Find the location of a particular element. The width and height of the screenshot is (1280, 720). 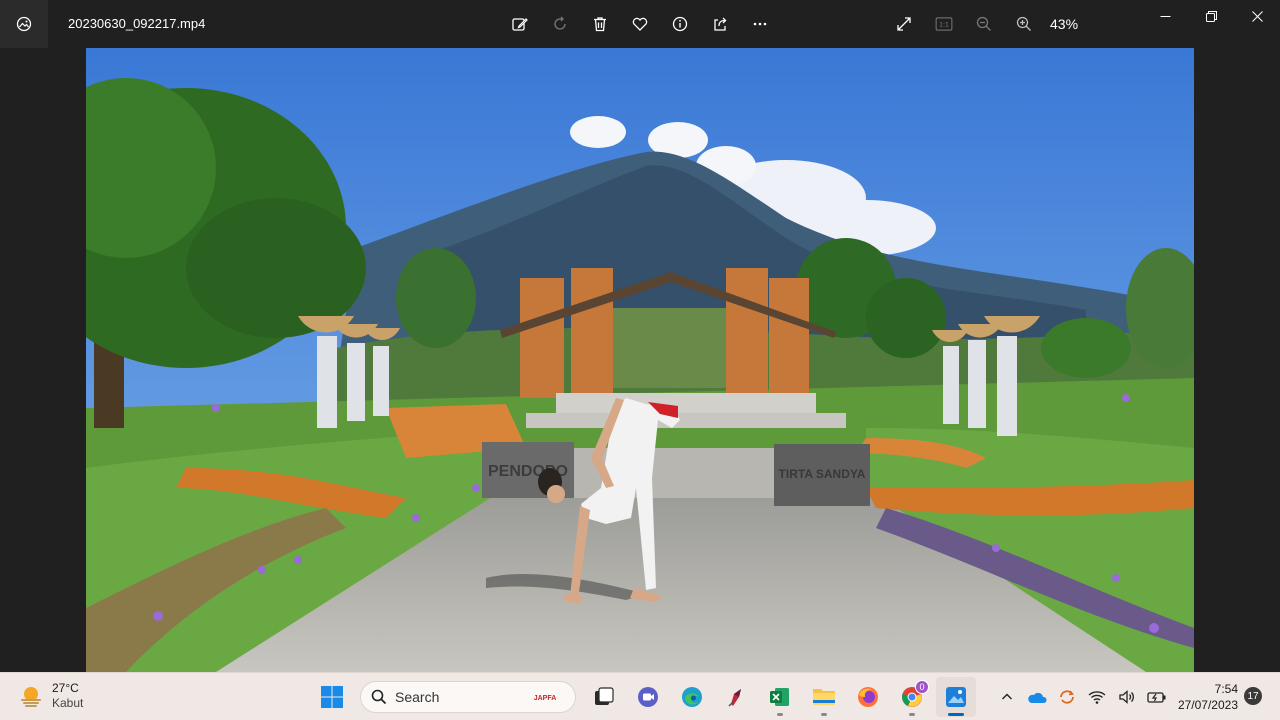

show-hidden-icons is located at coordinates (1007, 697).